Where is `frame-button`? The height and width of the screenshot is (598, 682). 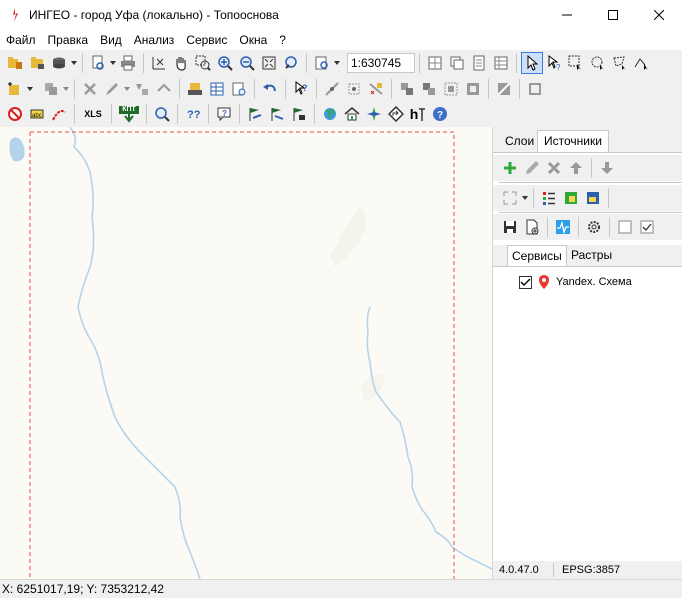
frame-button is located at coordinates (535, 89).